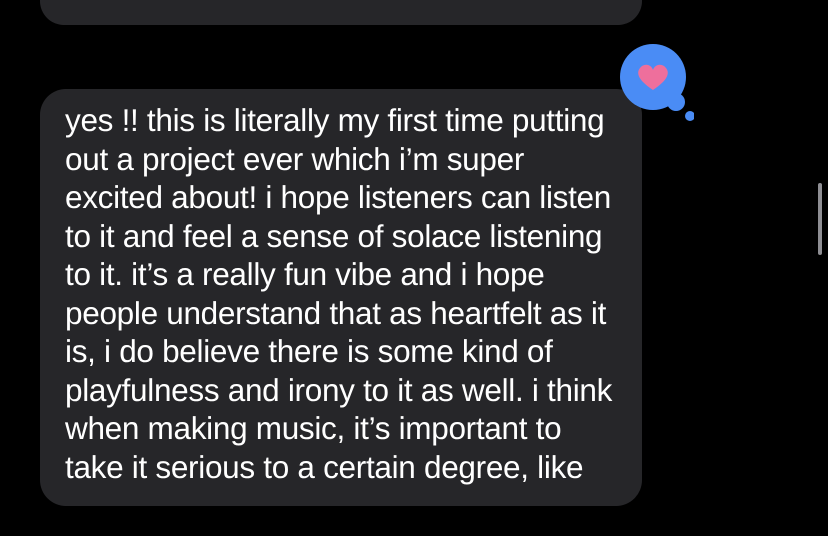 This screenshot has height=536, width=828. Describe the element at coordinates (820, 219) in the screenshot. I see `scroll-bar` at that location.